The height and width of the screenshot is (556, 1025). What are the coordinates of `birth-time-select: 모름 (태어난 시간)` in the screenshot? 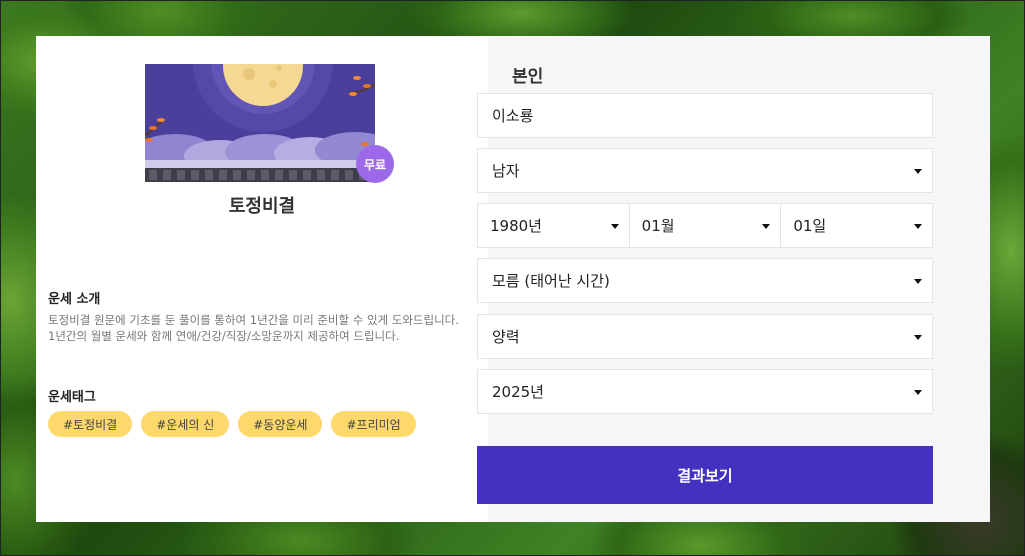 It's located at (705, 280).